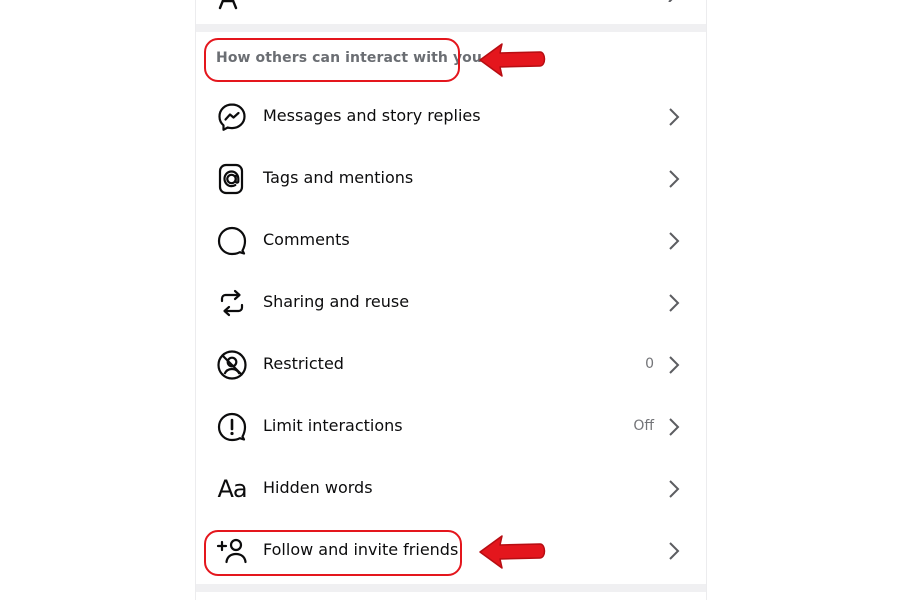 The width and height of the screenshot is (900, 600). Describe the element at coordinates (643, 426) in the screenshot. I see `limit-status: Off` at that location.